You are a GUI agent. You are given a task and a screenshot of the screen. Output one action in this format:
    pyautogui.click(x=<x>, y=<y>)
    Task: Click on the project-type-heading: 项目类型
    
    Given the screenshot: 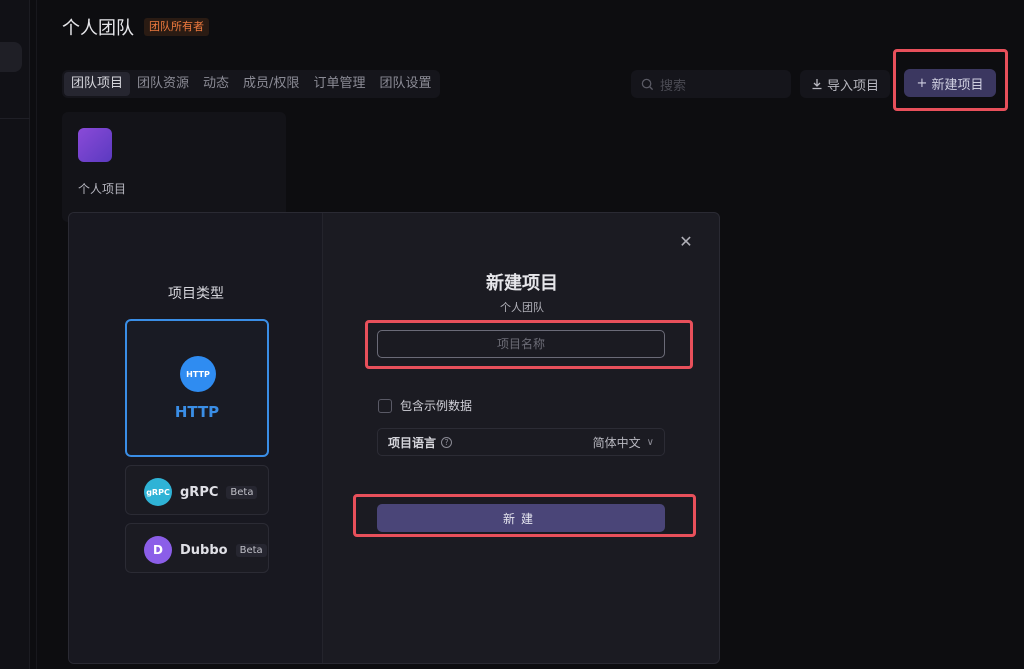 What is the action you would take?
    pyautogui.click(x=196, y=294)
    